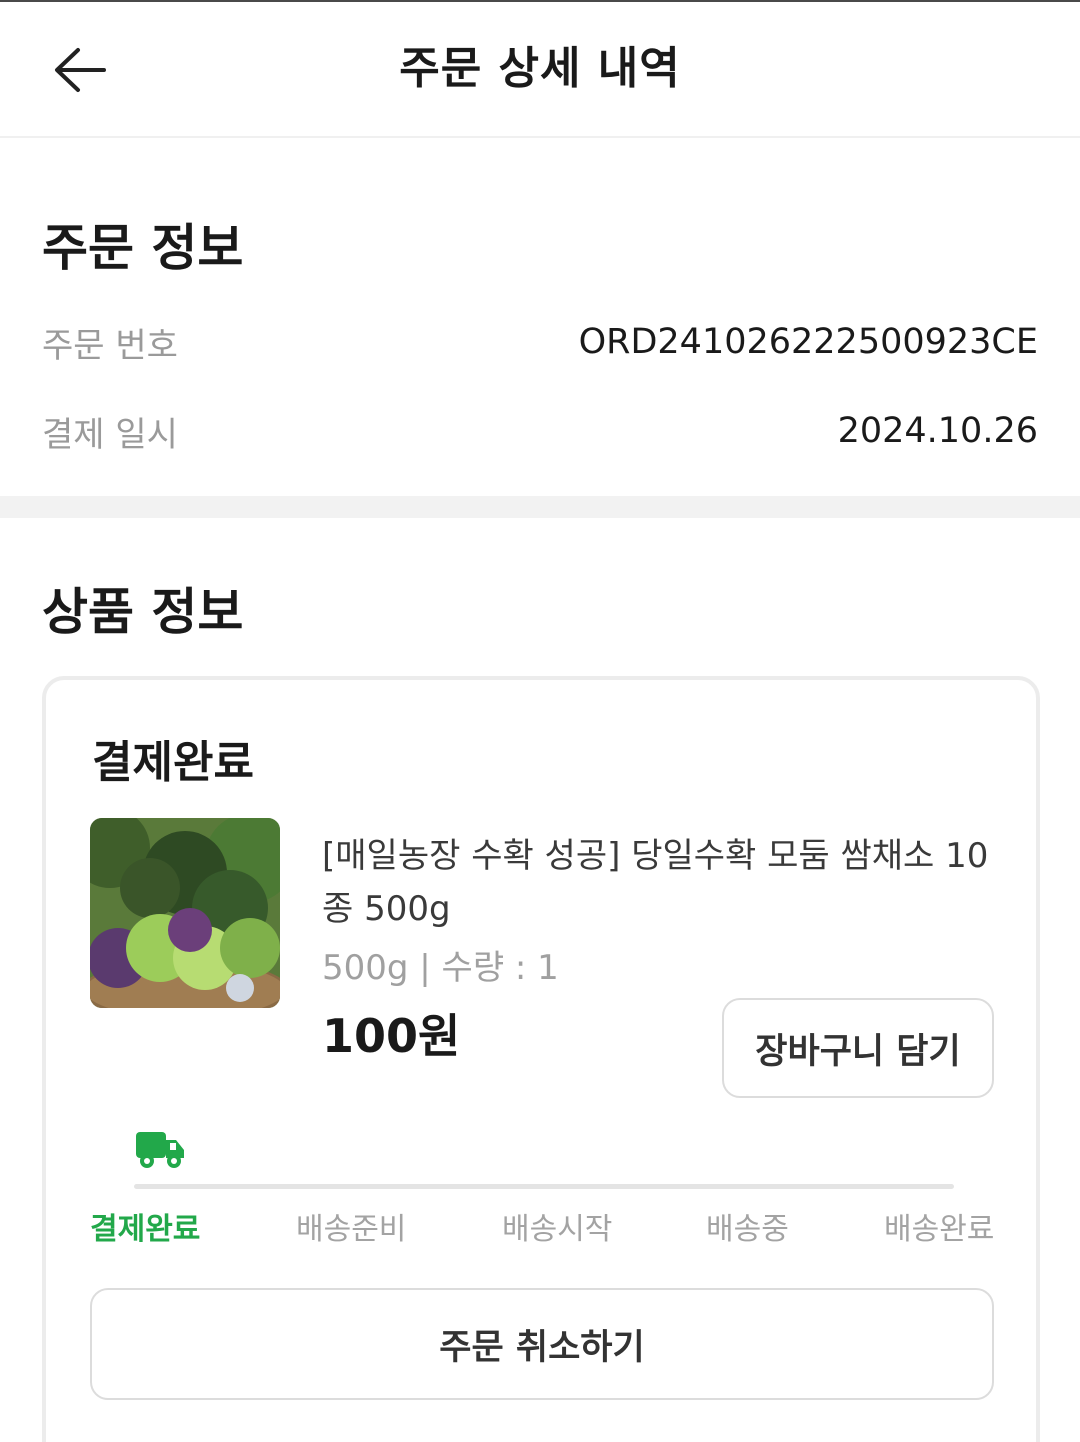 Image resolution: width=1080 pixels, height=1442 pixels. I want to click on section-divider, so click(540, 507).